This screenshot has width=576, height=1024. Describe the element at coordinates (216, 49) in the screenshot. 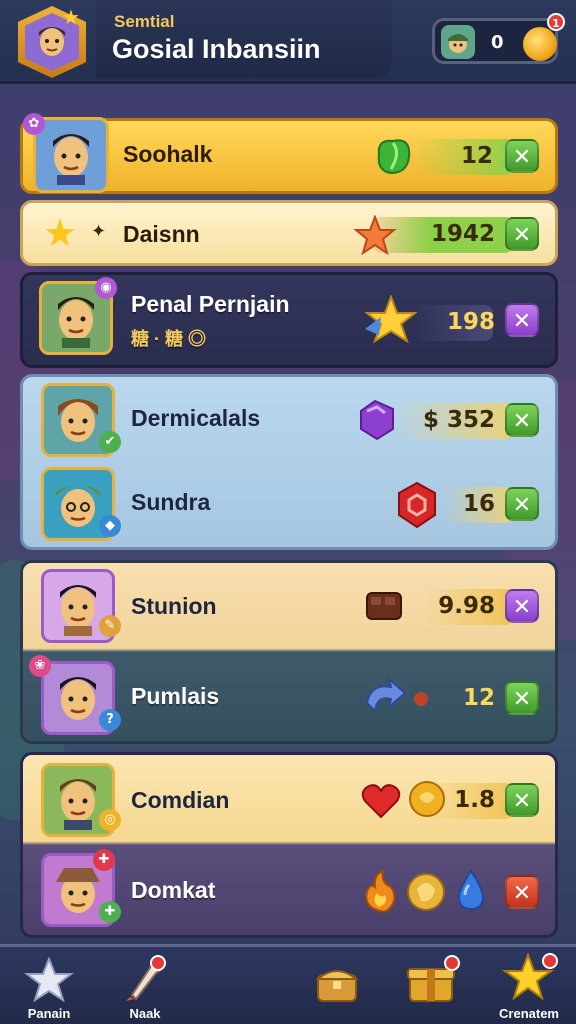

I see `header-title: Gosial Inbansiin` at that location.